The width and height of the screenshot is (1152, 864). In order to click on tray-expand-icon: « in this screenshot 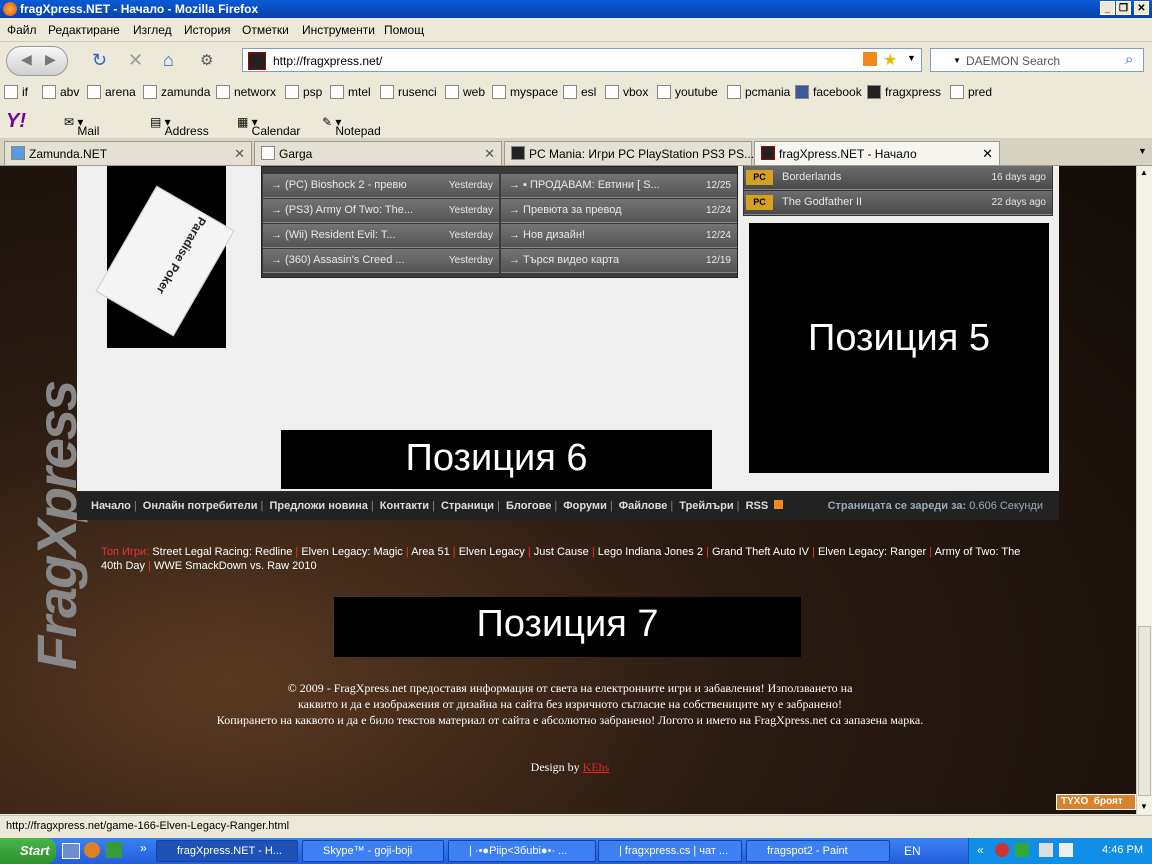, I will do `click(980, 850)`.